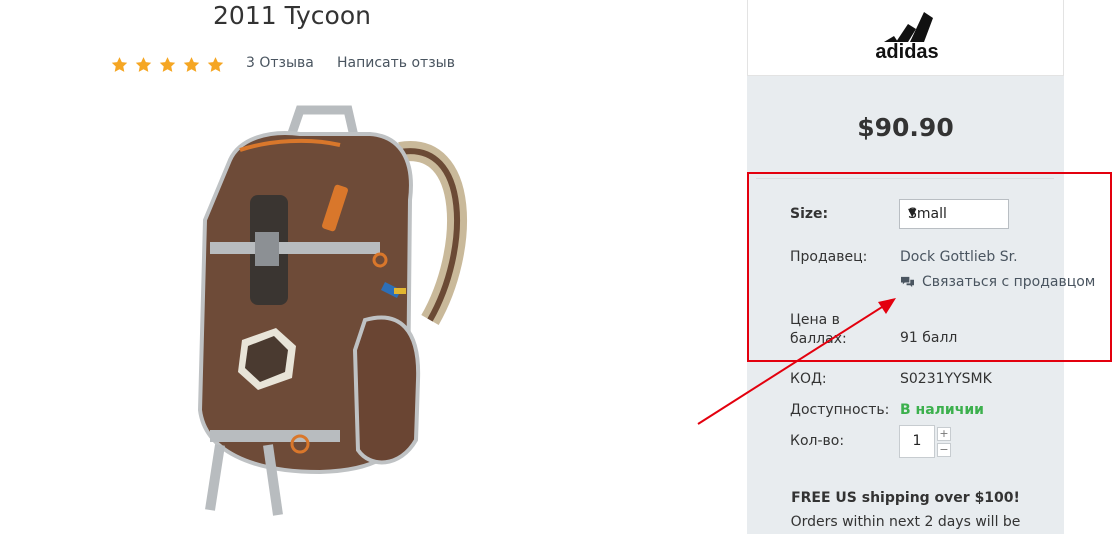 The width and height of the screenshot is (1116, 534). Describe the element at coordinates (818, 339) in the screenshot. I see `points-label-line2: баллах:` at that location.